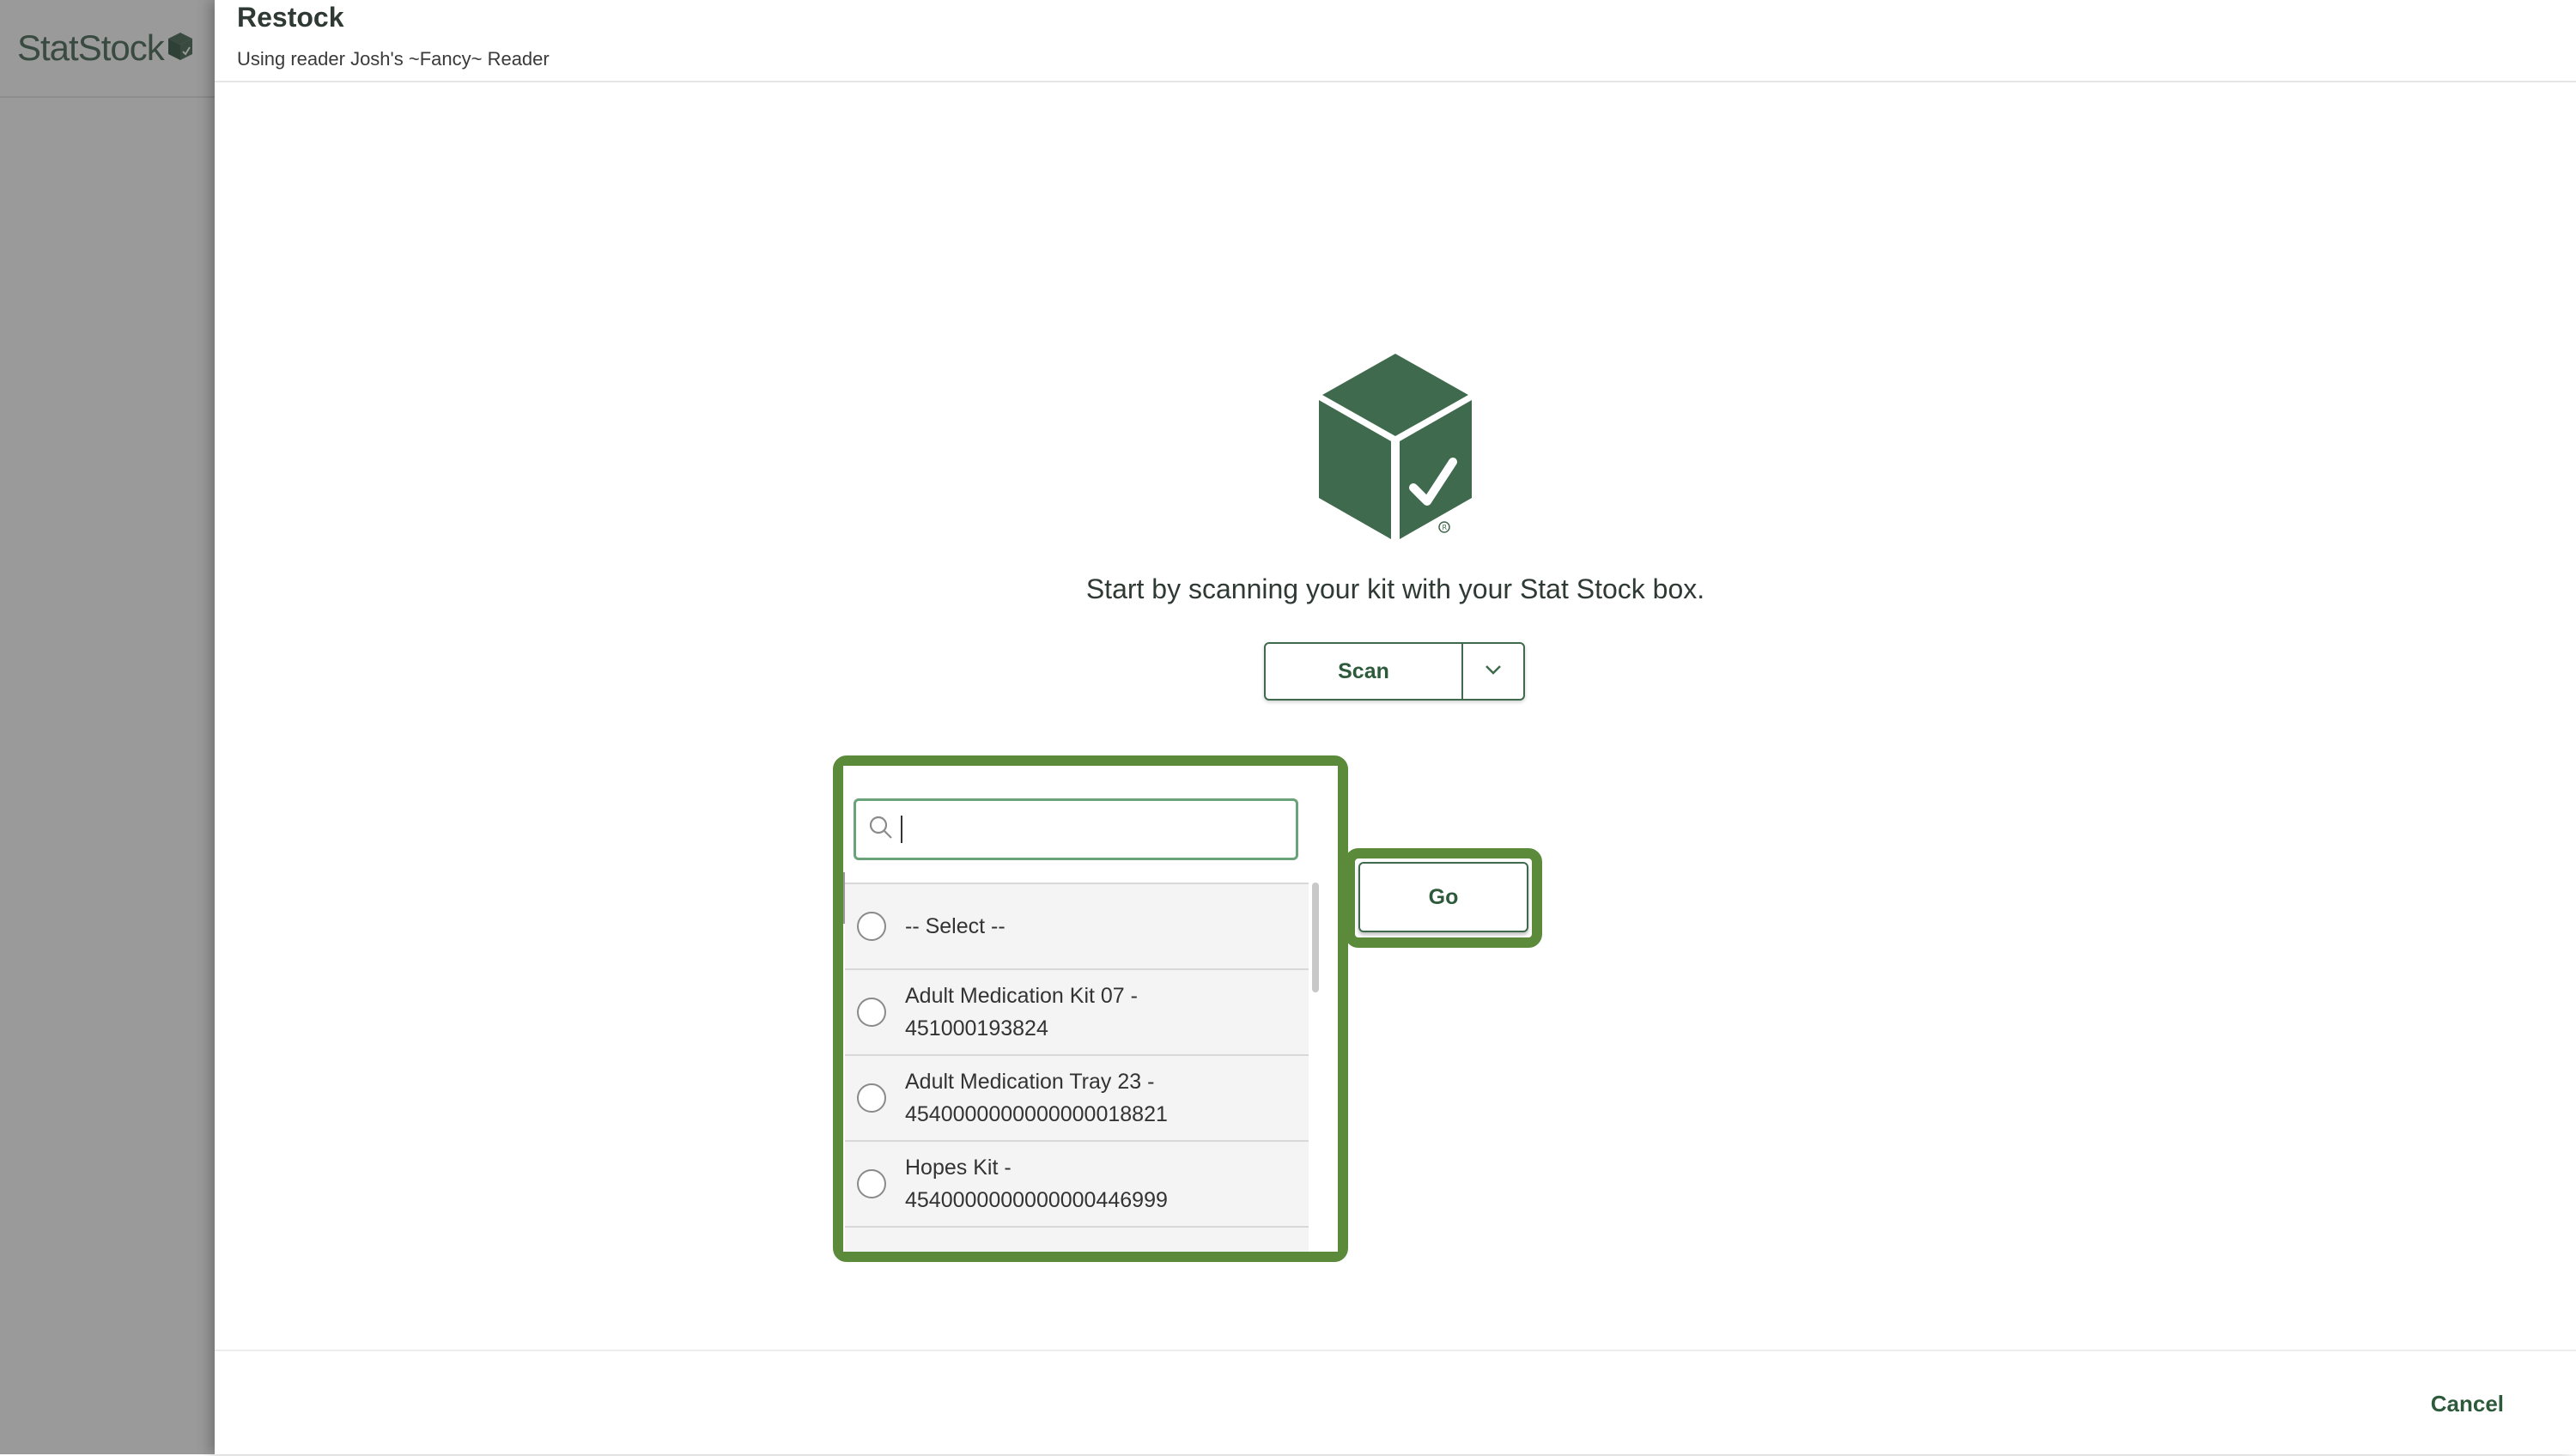 This screenshot has width=2576, height=1456. Describe the element at coordinates (1077, 927) in the screenshot. I see `option-select-placeholder: -- Select --` at that location.